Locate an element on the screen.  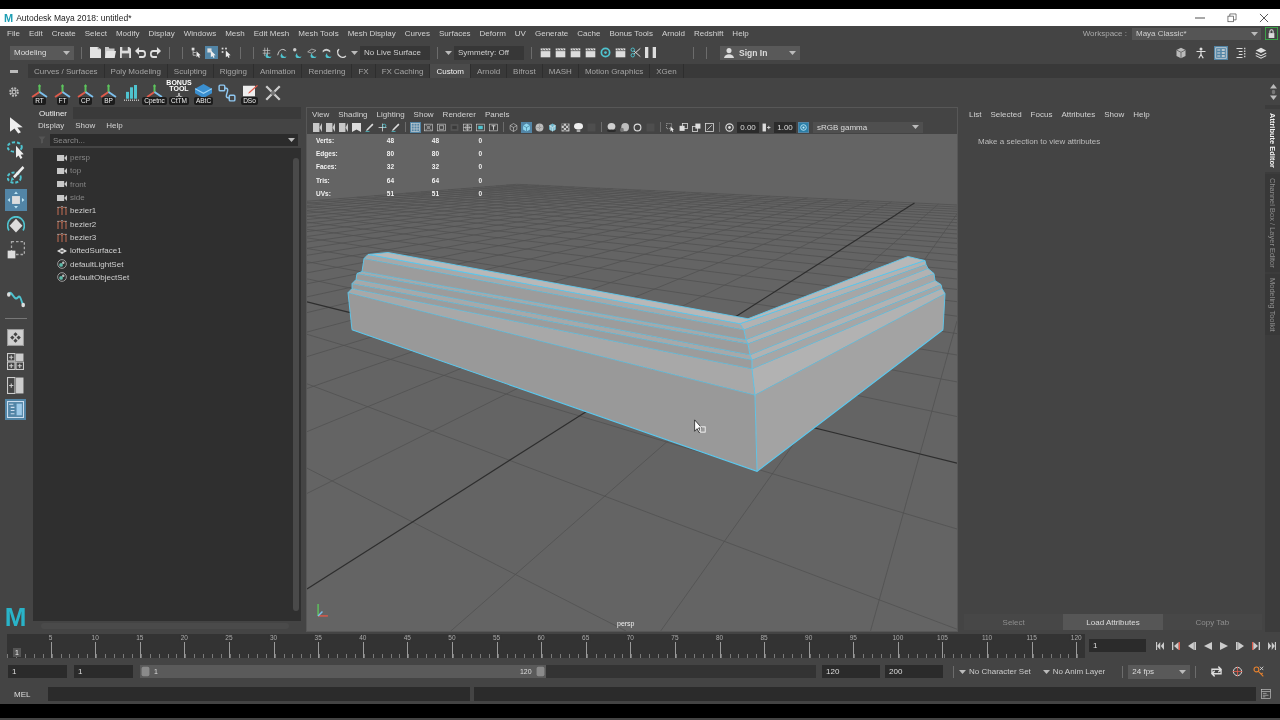
shelf-tab: FX is located at coordinates (364, 71).